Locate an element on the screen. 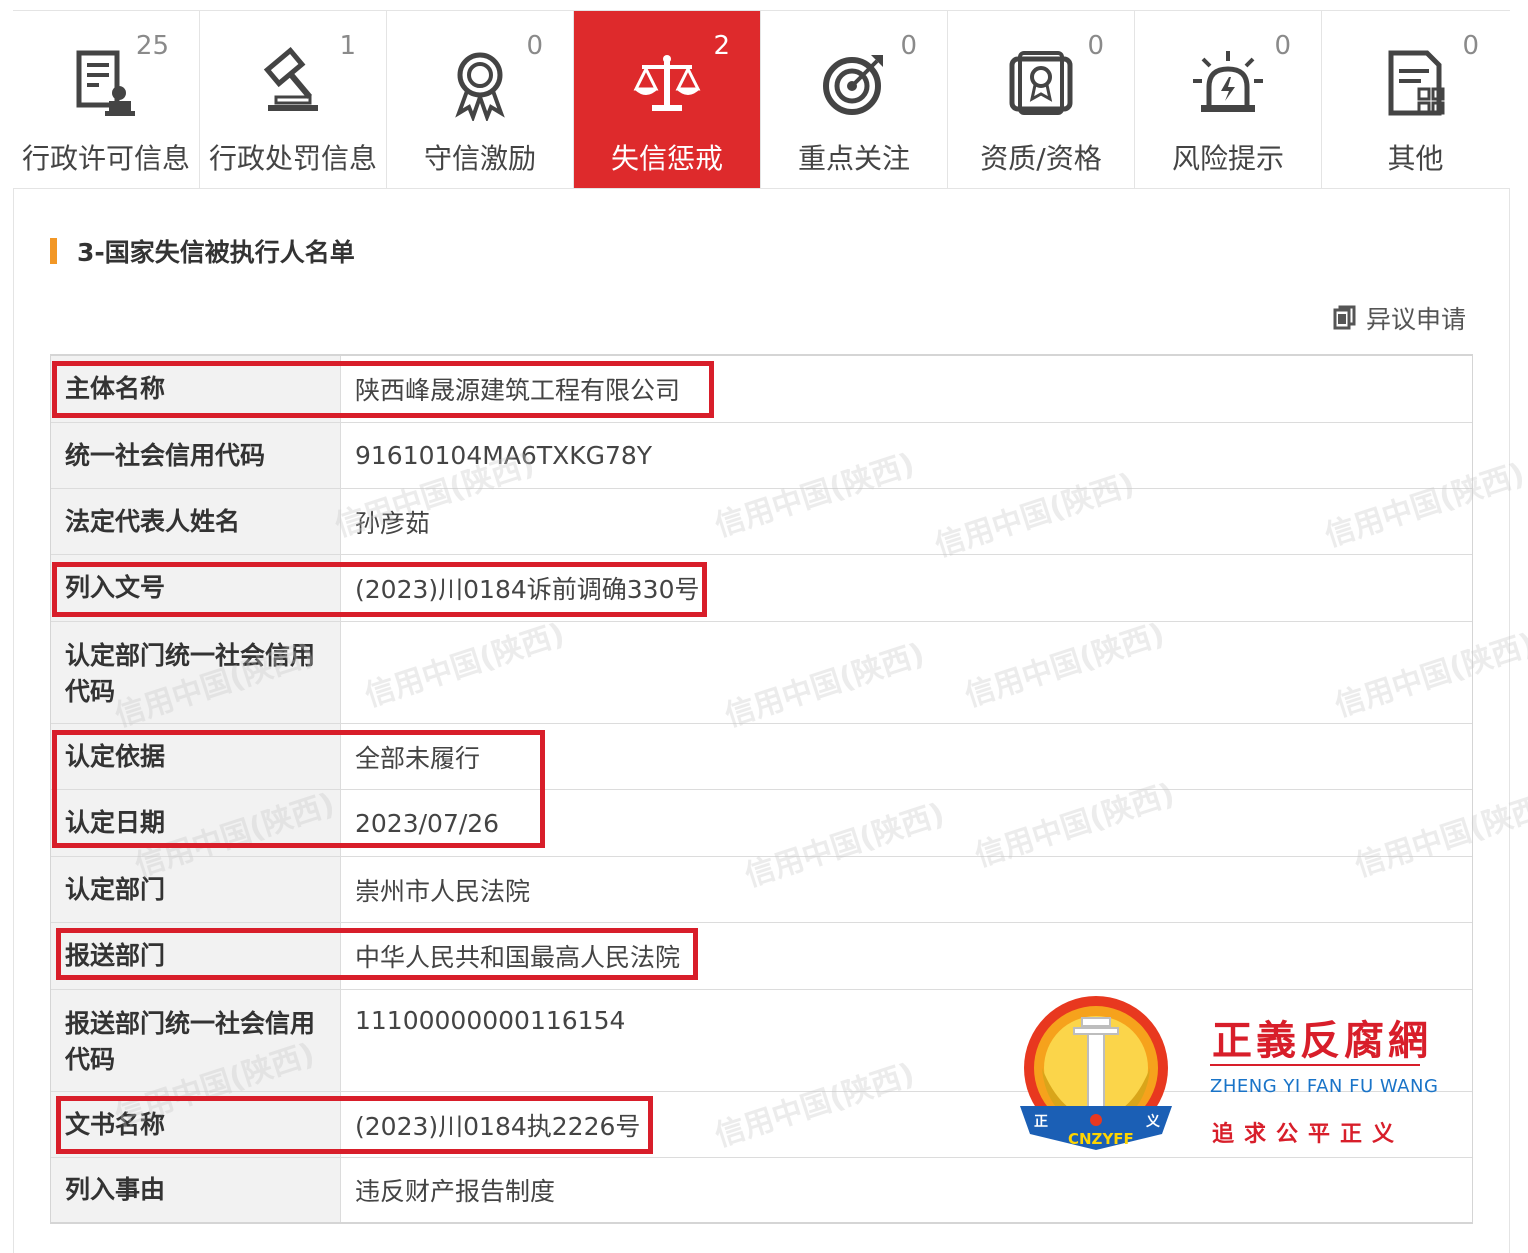 This screenshot has width=1528, height=1253. objection-label: 异议申请 is located at coordinates (1415, 319).